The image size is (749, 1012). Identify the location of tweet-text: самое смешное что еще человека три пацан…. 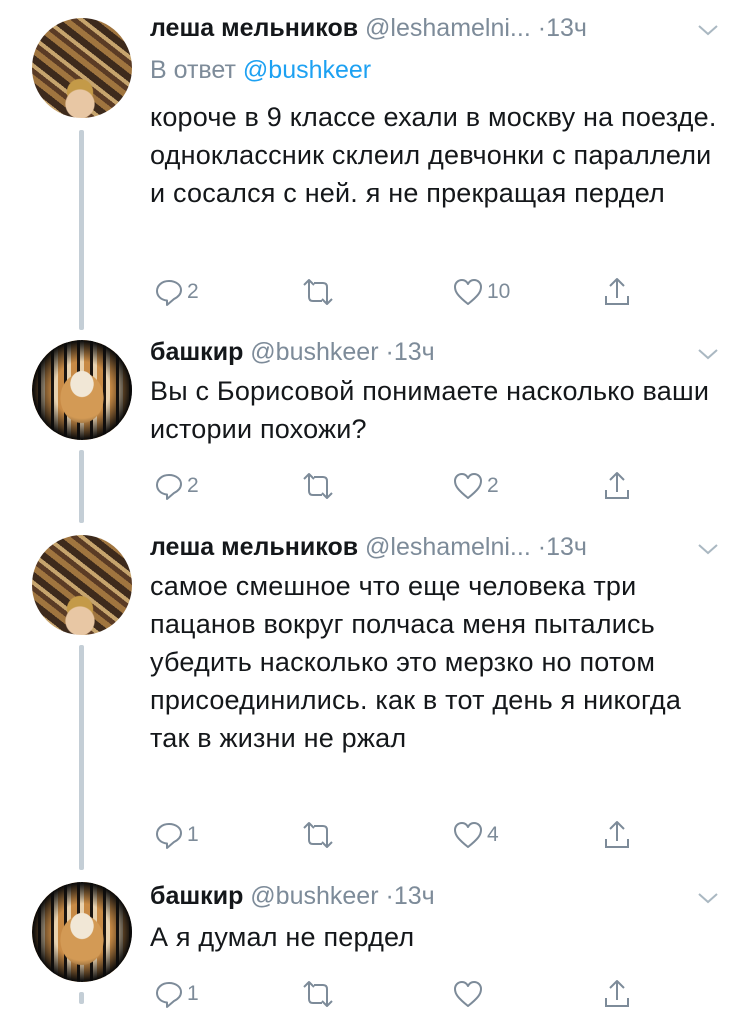
(416, 662).